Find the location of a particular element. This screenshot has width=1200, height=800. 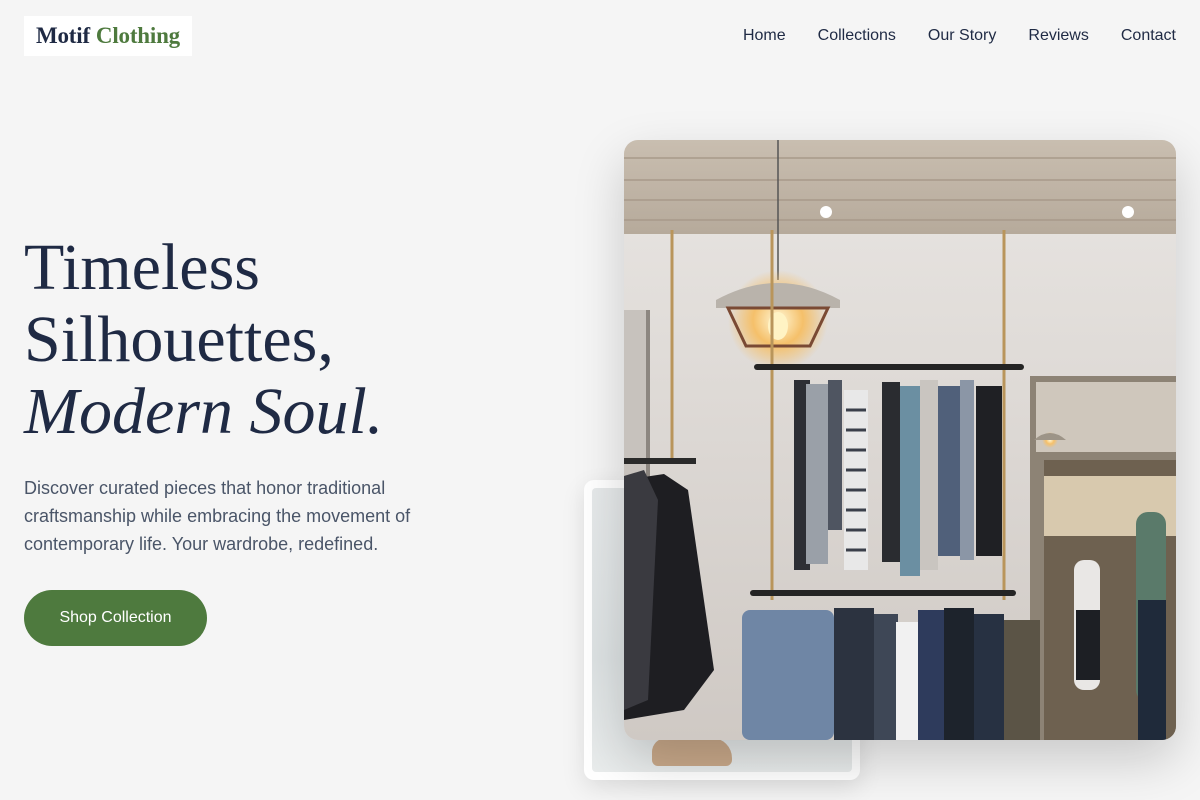

hero-title-line-1: Timeless is located at coordinates (142, 267).